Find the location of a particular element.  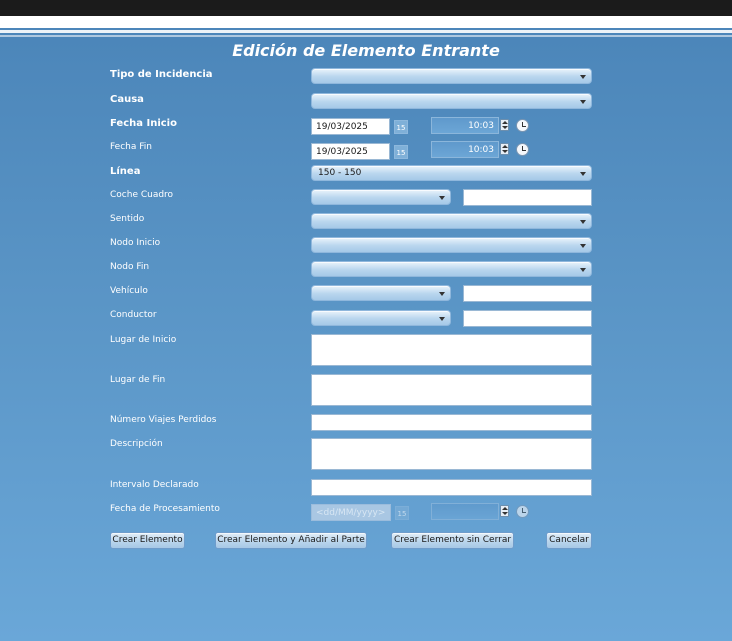

cancelar-button: Cancelar is located at coordinates (569, 540).